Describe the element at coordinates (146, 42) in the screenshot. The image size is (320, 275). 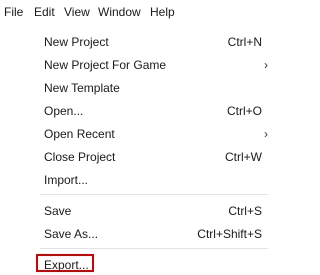
I see `menu-item-new-project: New Project Ctrl+N` at that location.